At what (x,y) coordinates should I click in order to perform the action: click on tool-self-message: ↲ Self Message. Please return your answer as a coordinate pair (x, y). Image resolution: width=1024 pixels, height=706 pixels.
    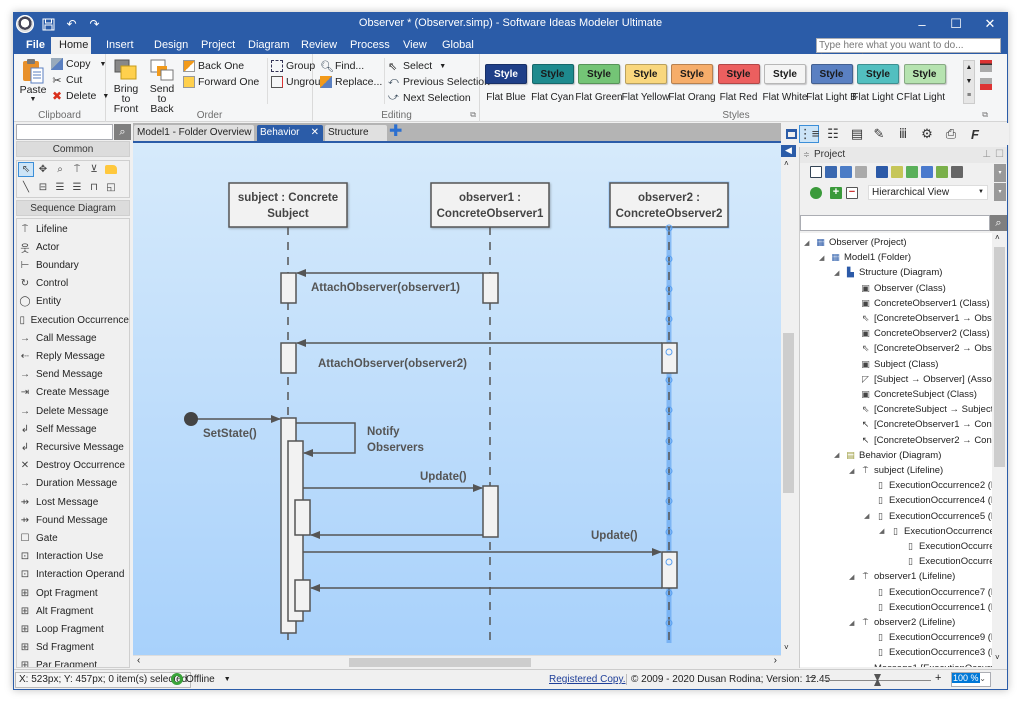
    Looking at the image, I should click on (74, 429).